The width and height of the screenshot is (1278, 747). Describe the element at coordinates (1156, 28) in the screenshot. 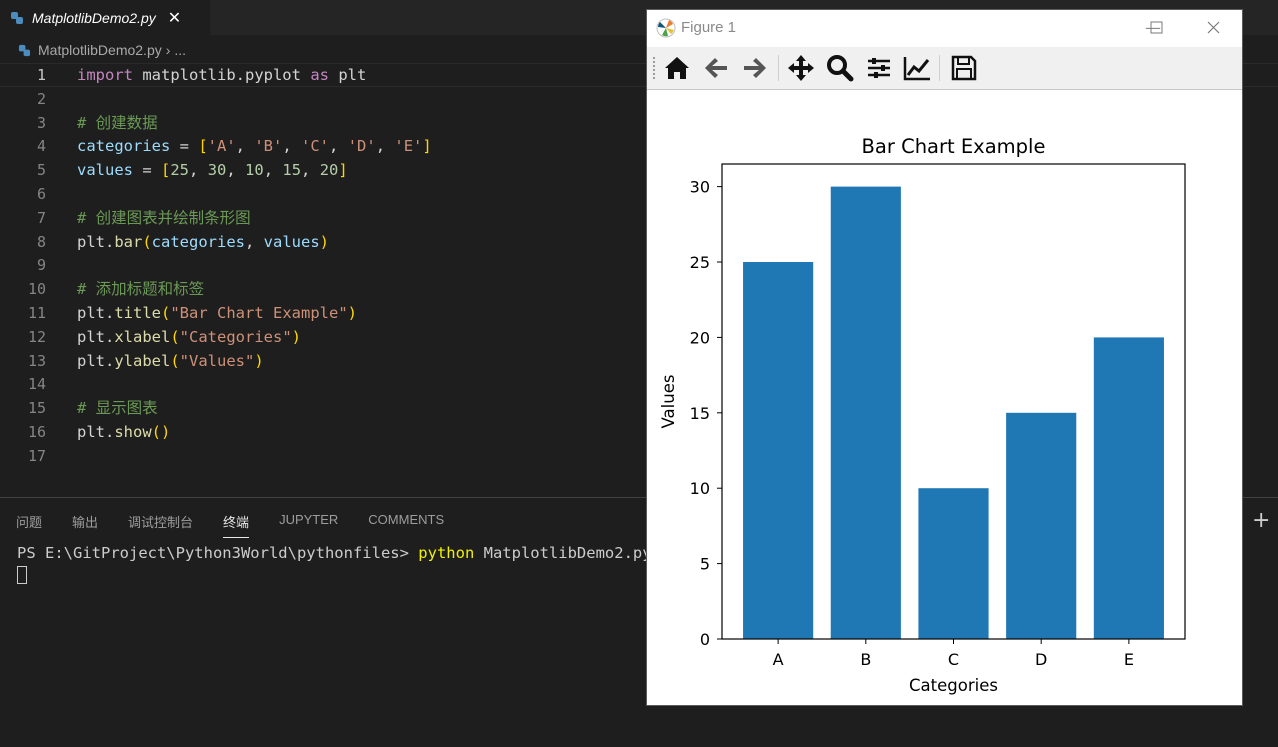

I see `maximize-icon` at that location.